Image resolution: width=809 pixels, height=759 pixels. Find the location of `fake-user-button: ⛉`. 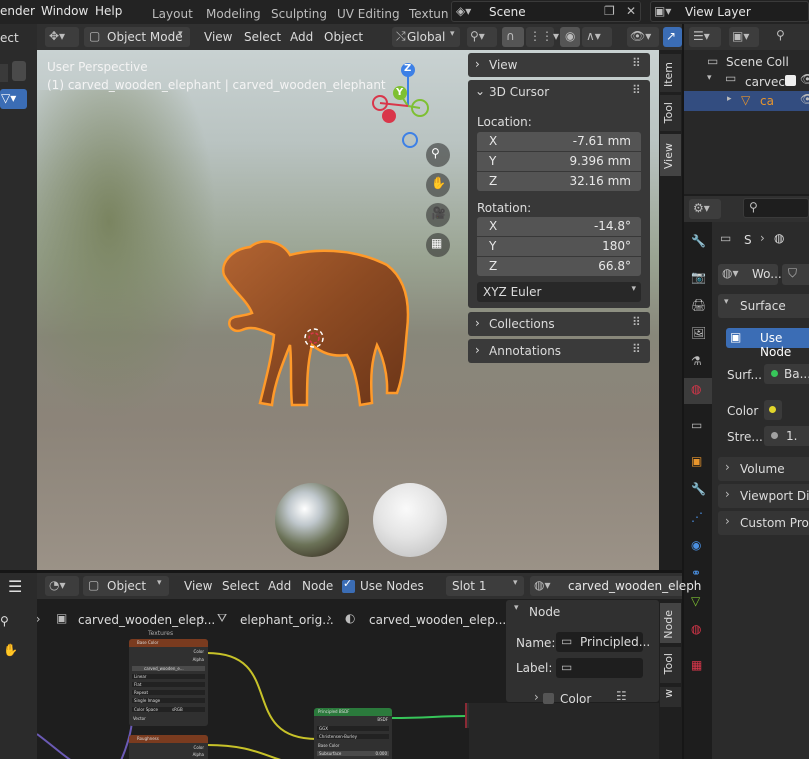

fake-user-button: ⛉ is located at coordinates (795, 274).